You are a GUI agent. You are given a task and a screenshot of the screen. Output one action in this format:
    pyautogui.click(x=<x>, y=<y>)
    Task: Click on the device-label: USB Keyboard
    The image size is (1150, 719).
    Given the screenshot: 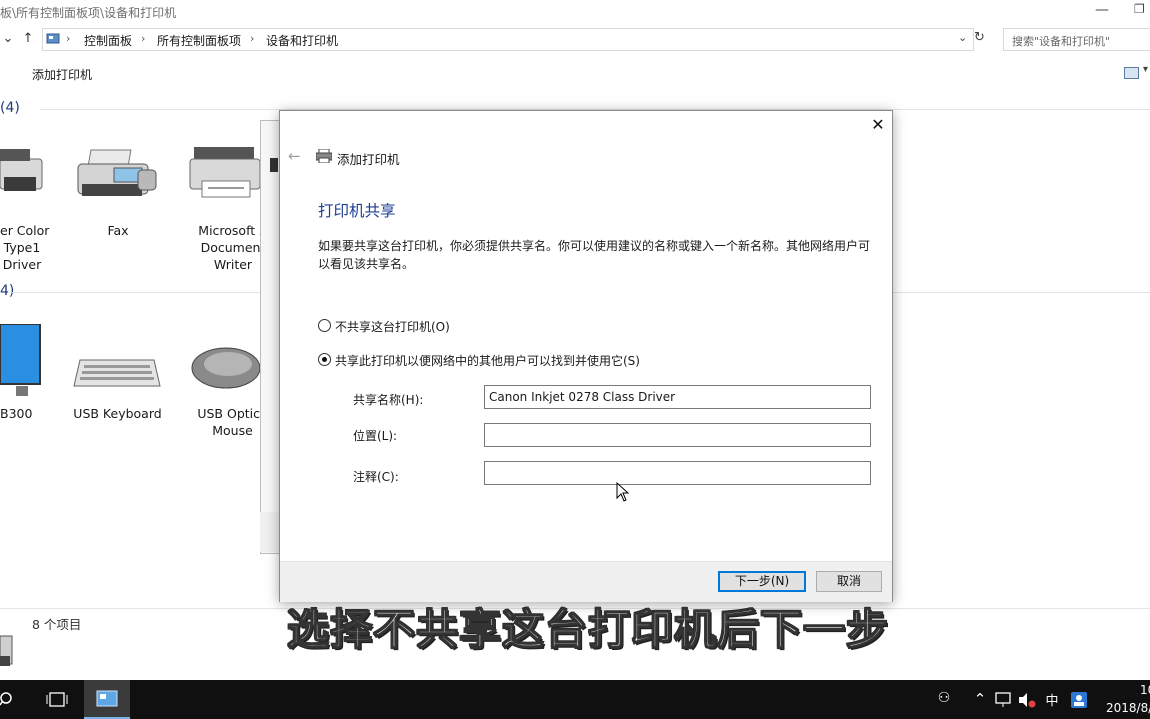 What is the action you would take?
    pyautogui.click(x=117, y=413)
    